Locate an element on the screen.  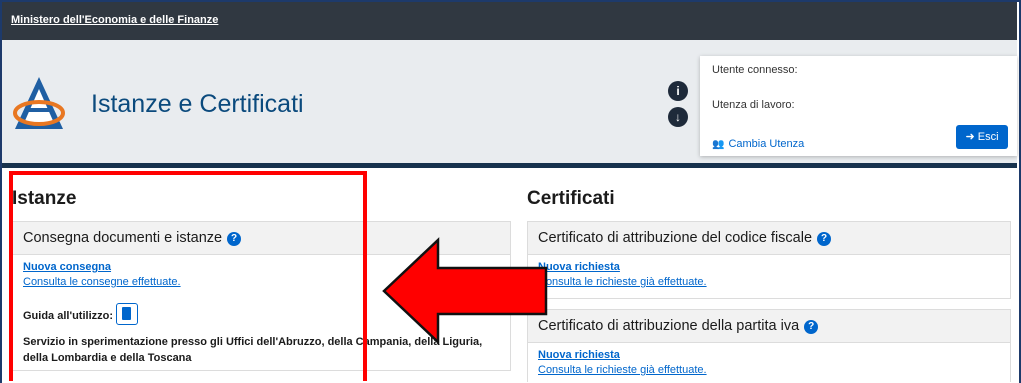
connected-user-label: Utente connesso: is located at coordinates (755, 70).